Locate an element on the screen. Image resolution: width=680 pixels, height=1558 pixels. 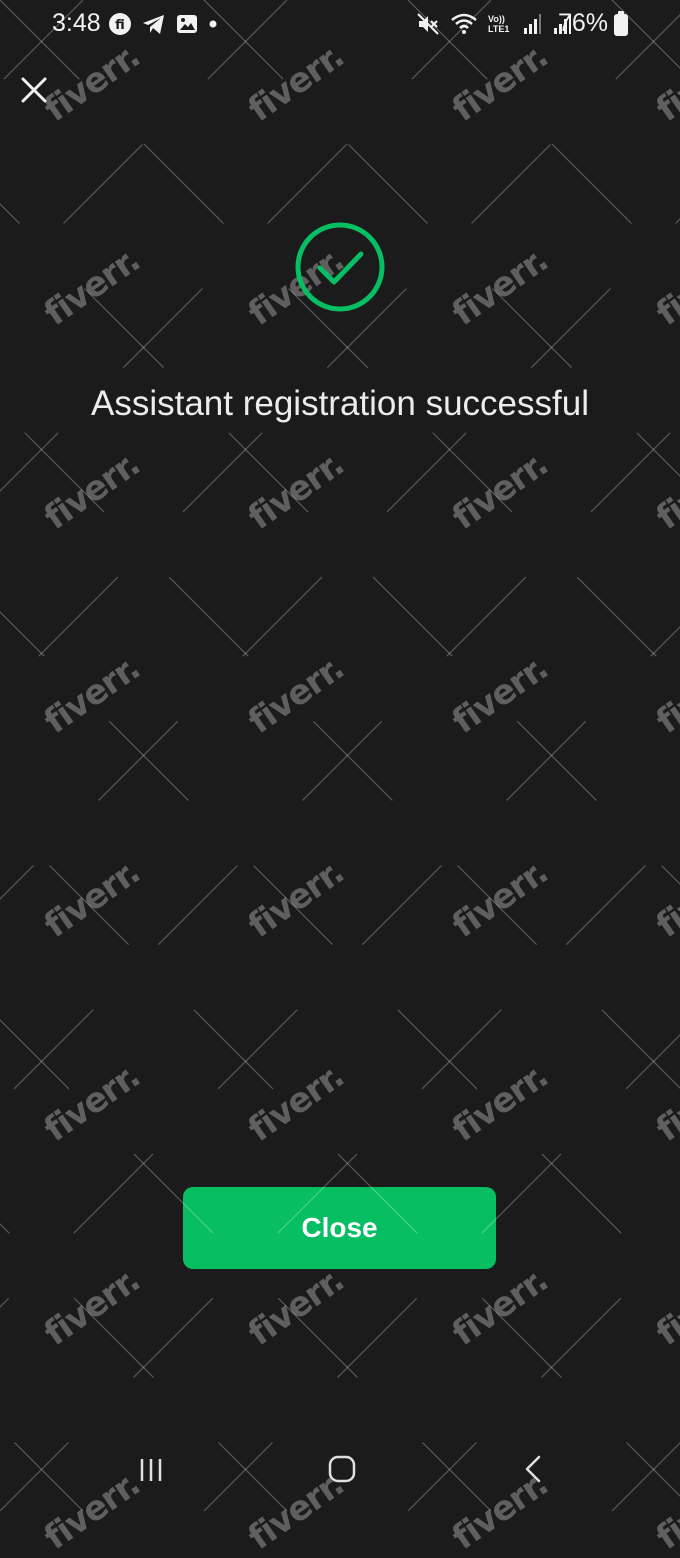
wifi-icon is located at coordinates (464, 23).